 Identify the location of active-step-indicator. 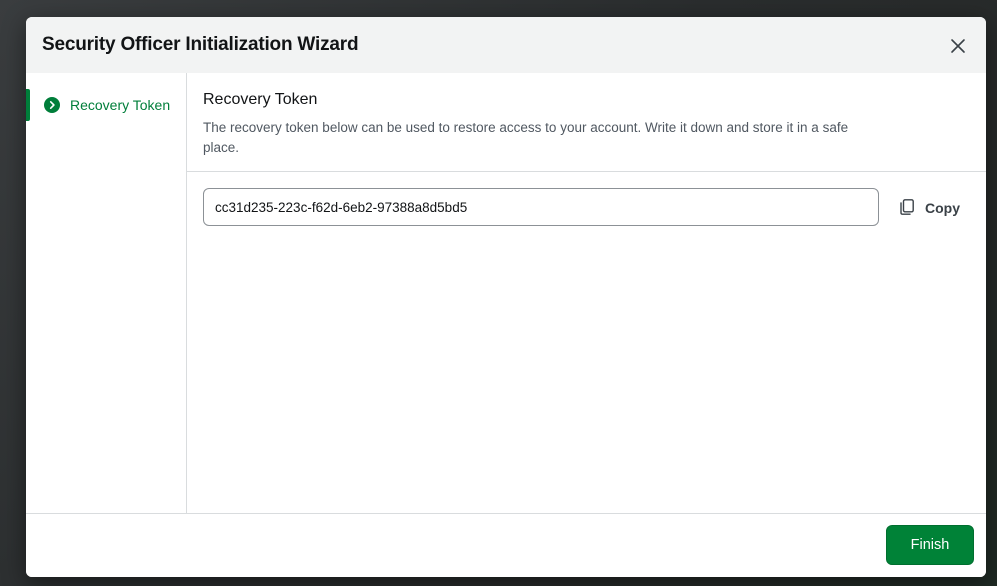
(28, 105).